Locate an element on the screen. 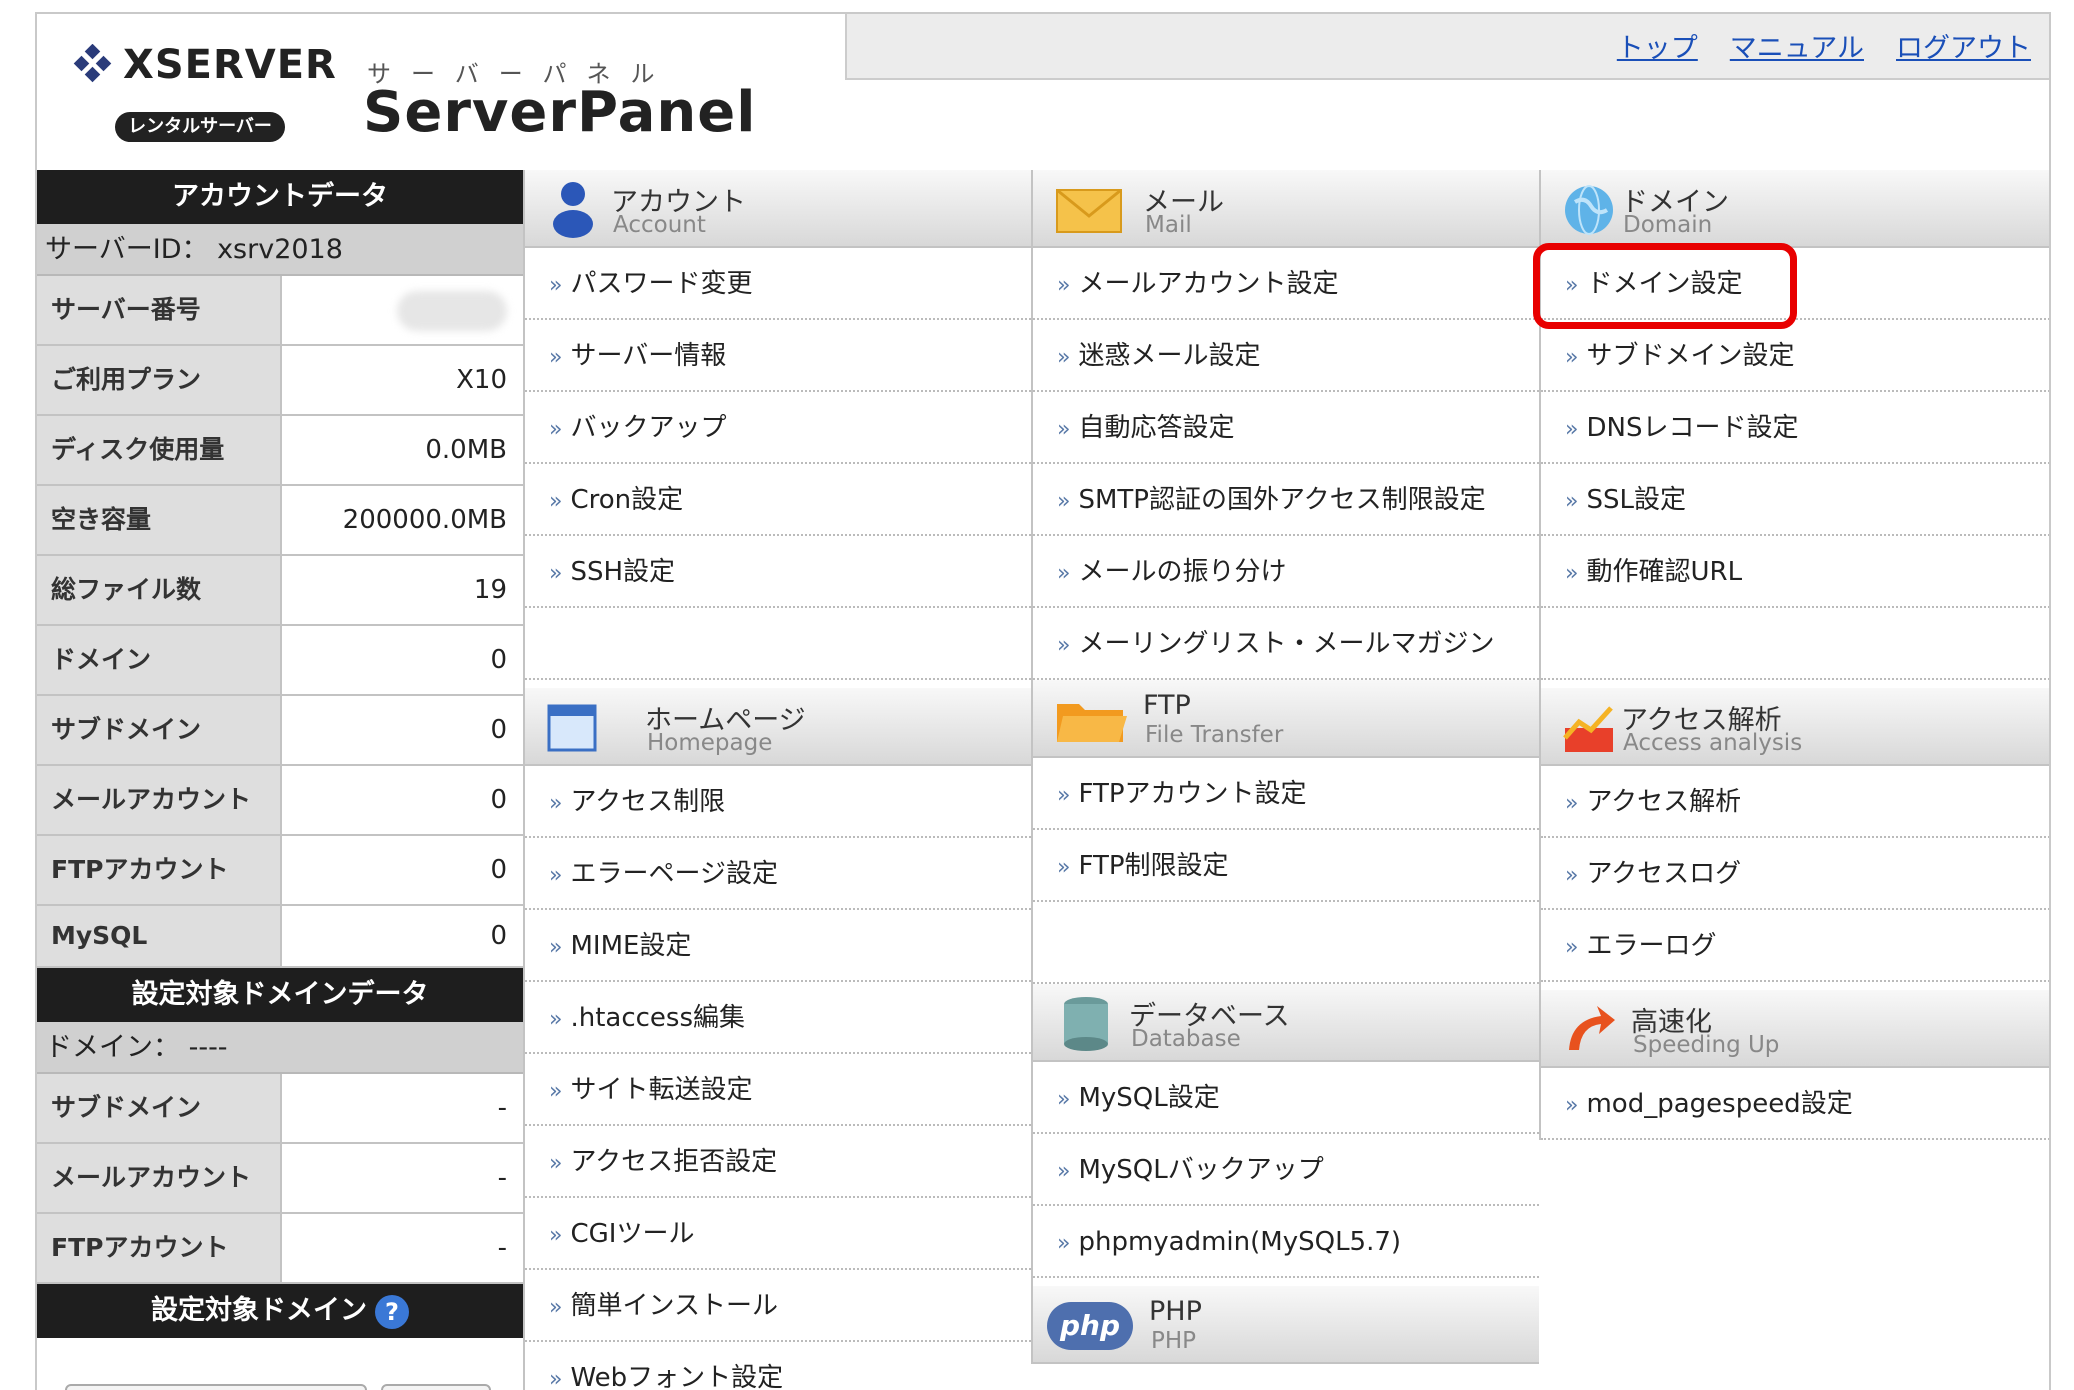 The image size is (2074, 1390). menu-item-web-font: » Webフォント設定 is located at coordinates (778, 1366).